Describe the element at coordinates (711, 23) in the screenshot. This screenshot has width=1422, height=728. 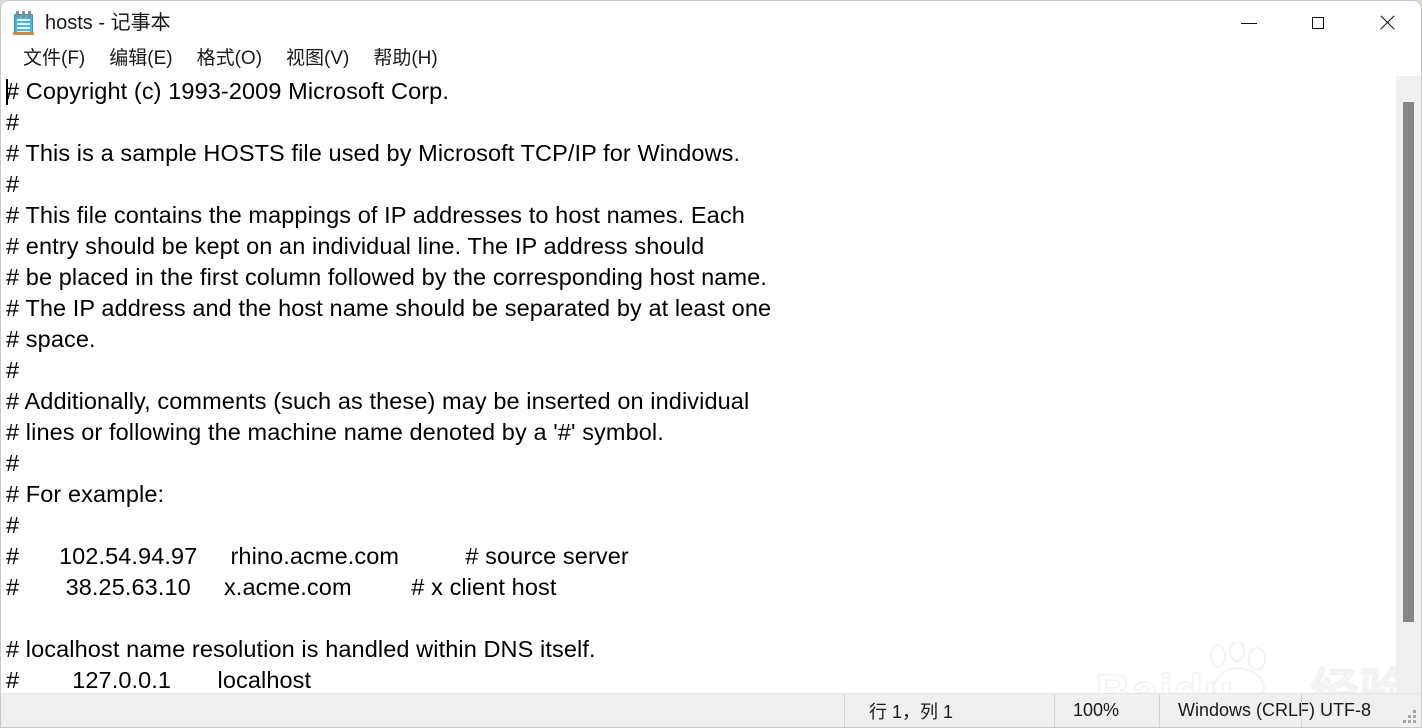
I see `title-bar: hosts - 记事本` at that location.